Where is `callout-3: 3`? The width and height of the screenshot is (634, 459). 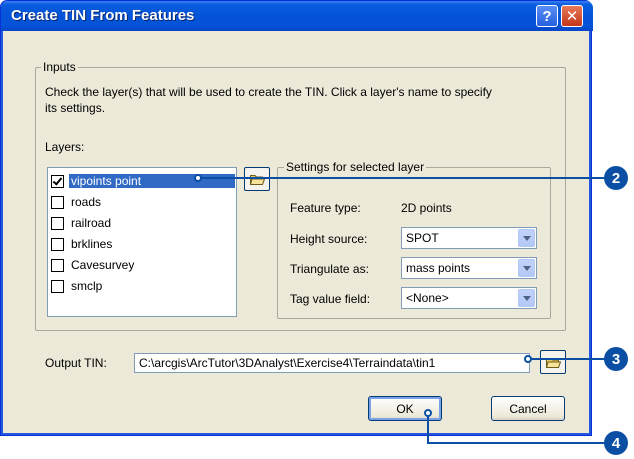
callout-3: 3 is located at coordinates (616, 359).